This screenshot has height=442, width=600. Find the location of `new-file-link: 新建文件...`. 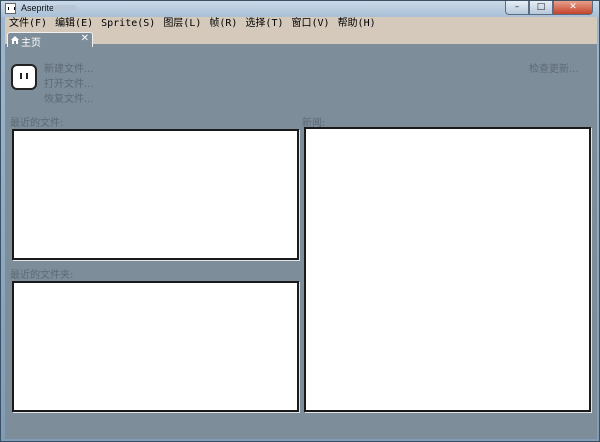

new-file-link: 新建文件... is located at coordinates (69, 67).